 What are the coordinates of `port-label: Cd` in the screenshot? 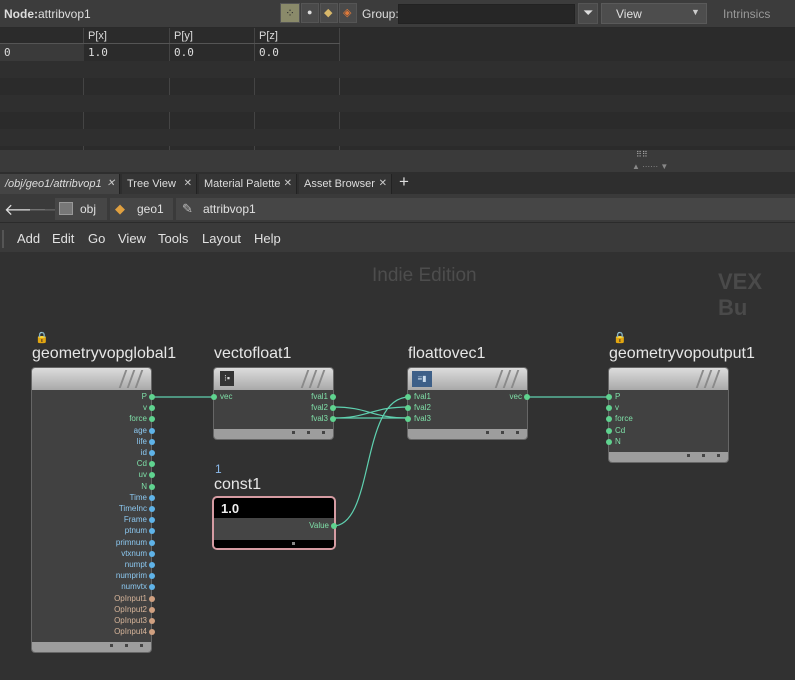 It's located at (141, 464).